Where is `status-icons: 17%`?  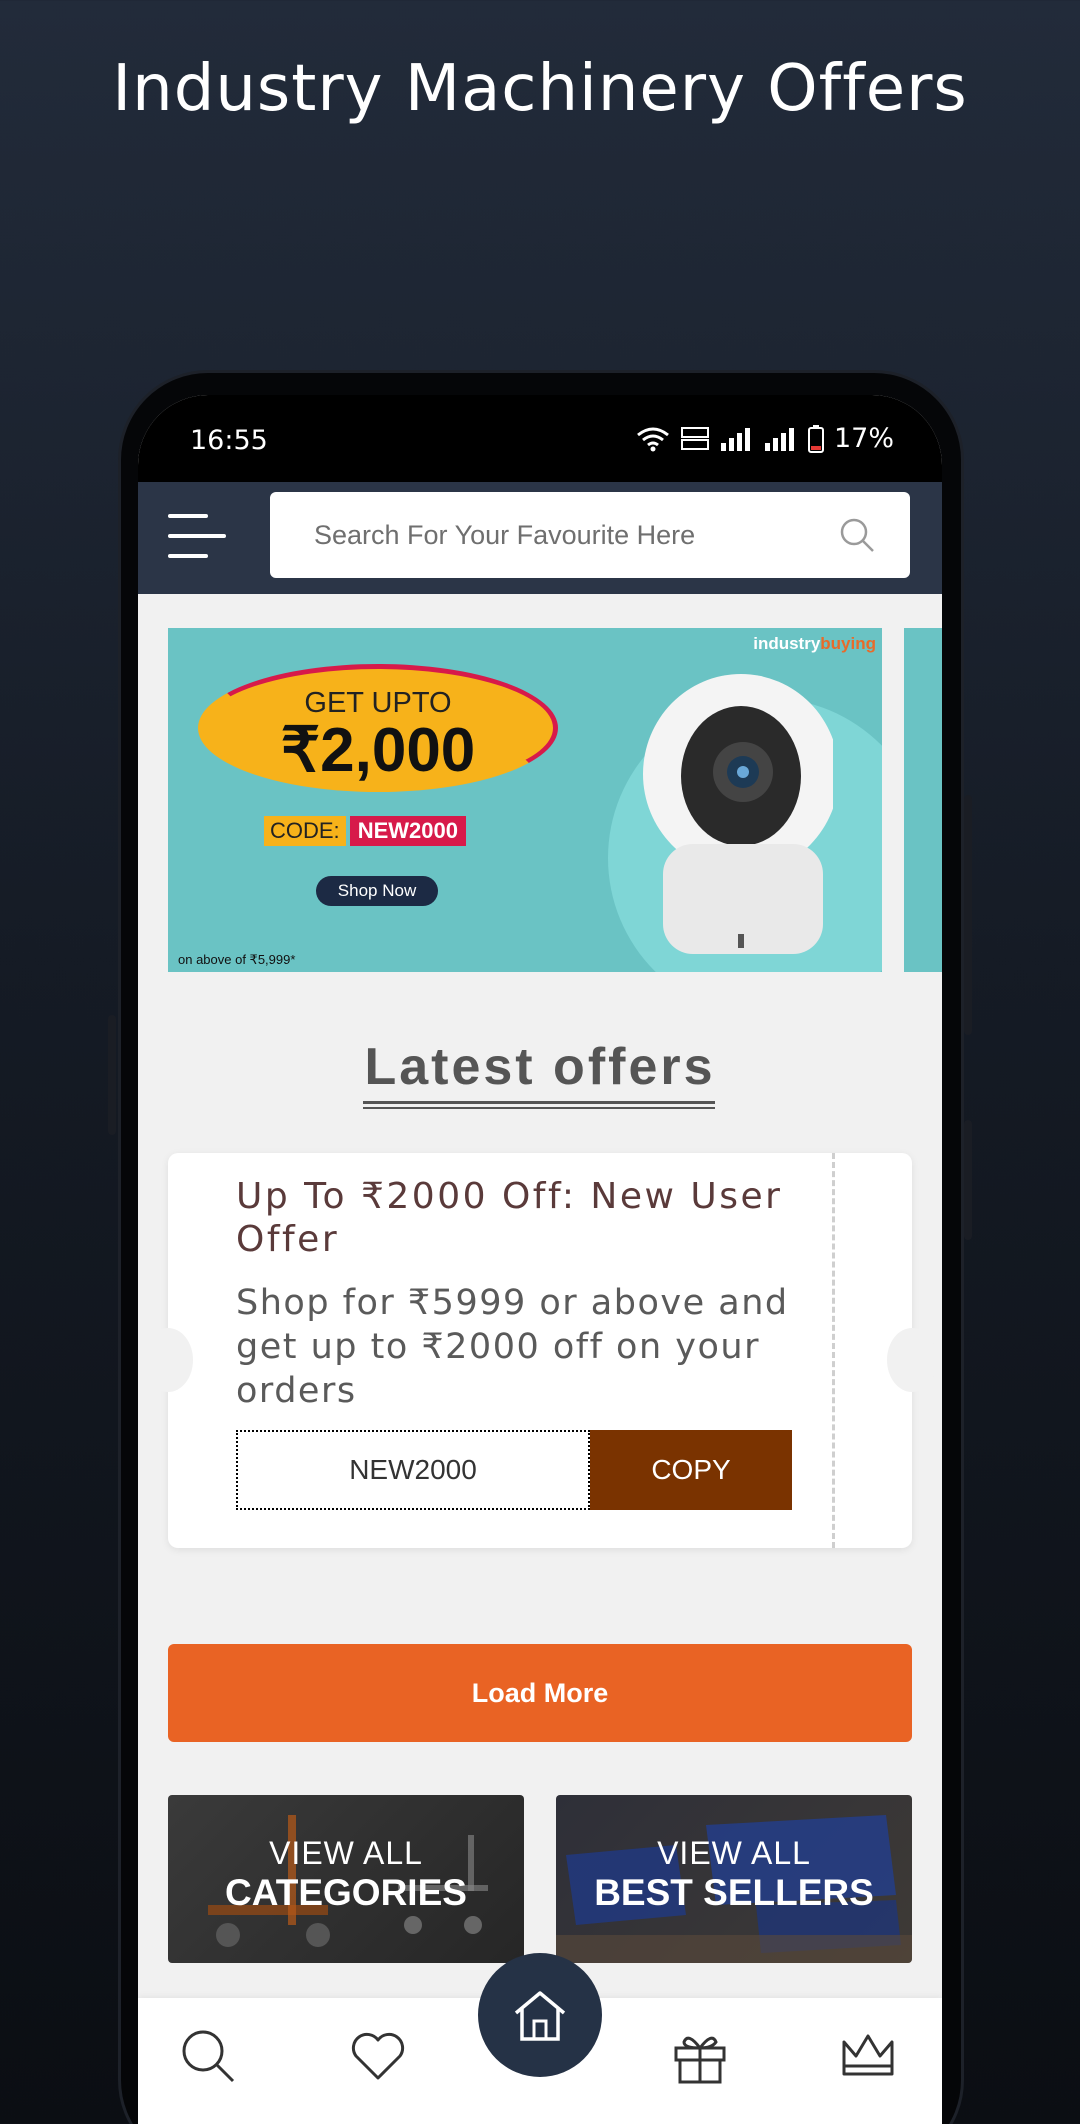 status-icons: 17% is located at coordinates (765, 438).